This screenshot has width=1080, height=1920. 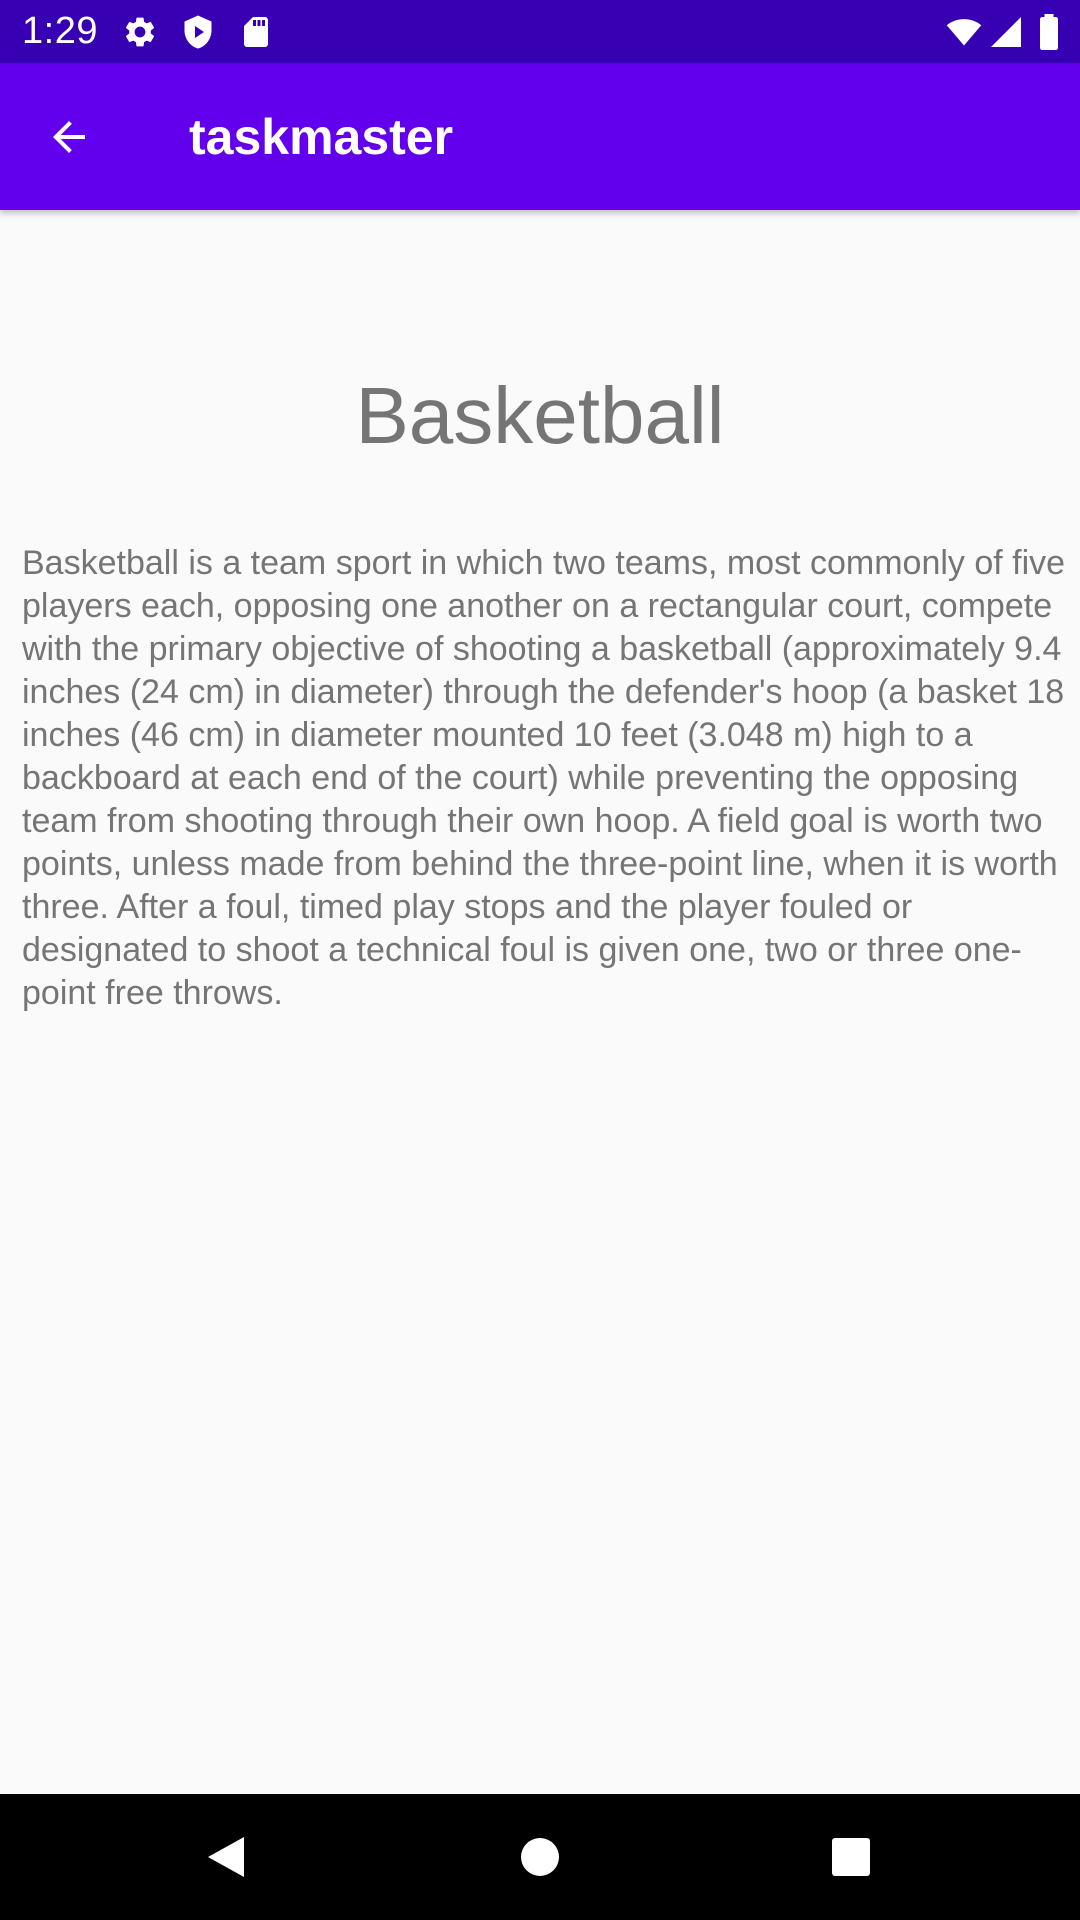 I want to click on task-title: Basketball, so click(x=540, y=415).